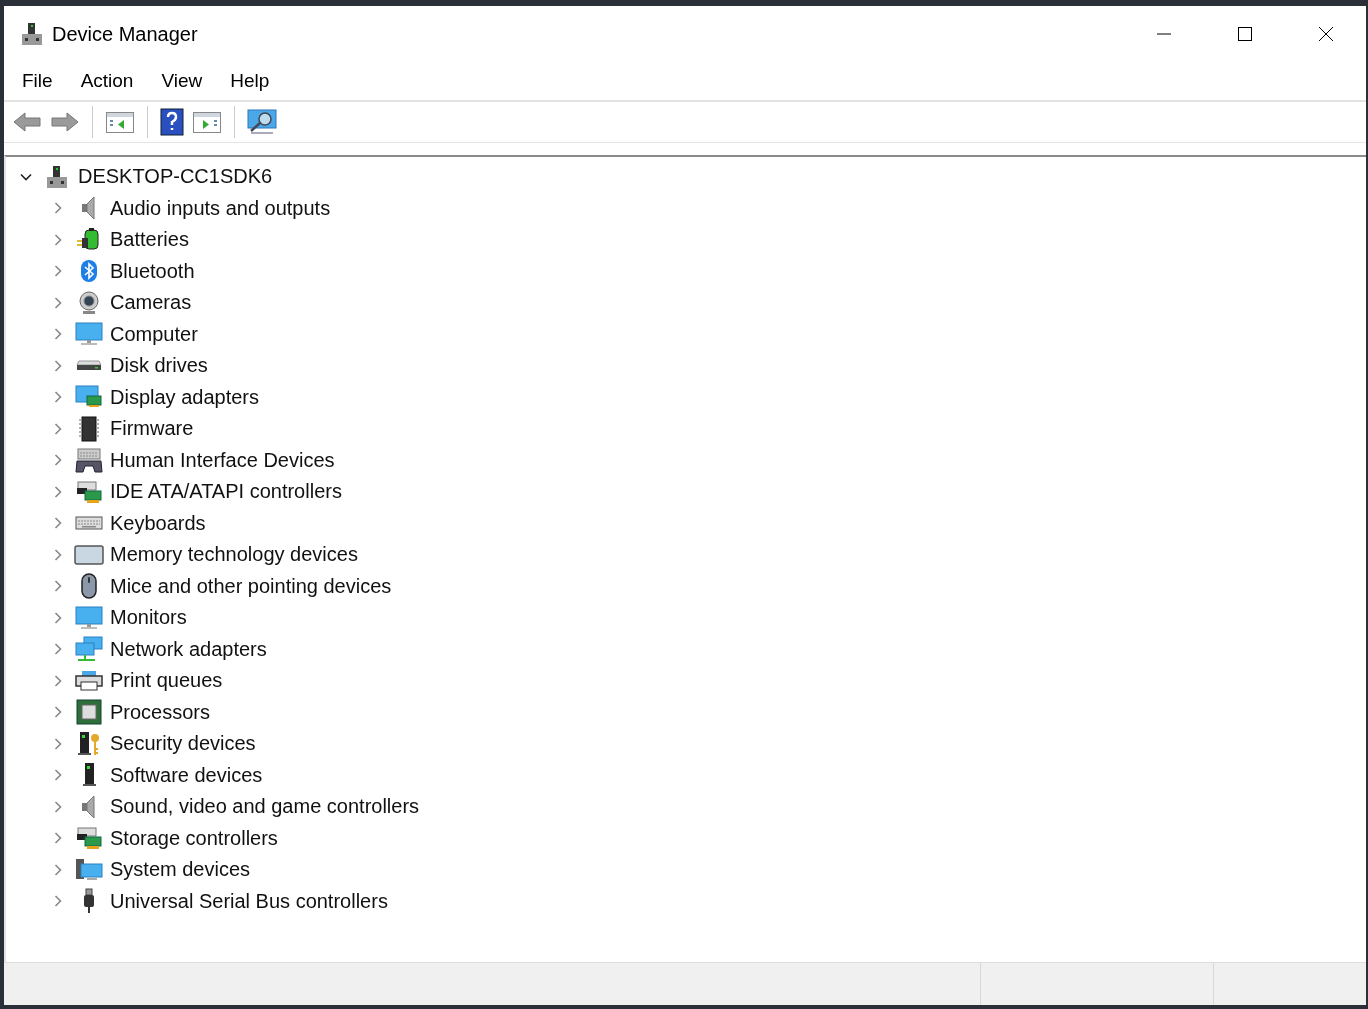 Image resolution: width=1368 pixels, height=1009 pixels. What do you see at coordinates (738, 744) in the screenshot?
I see `tree-item: Security devices` at bounding box center [738, 744].